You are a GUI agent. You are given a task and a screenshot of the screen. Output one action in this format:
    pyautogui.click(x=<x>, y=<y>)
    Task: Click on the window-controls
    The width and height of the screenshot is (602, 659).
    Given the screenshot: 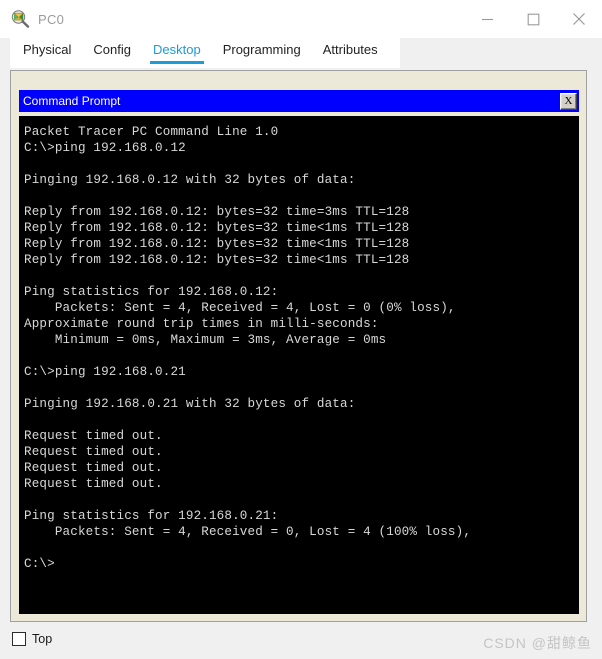 What is the action you would take?
    pyautogui.click(x=533, y=19)
    